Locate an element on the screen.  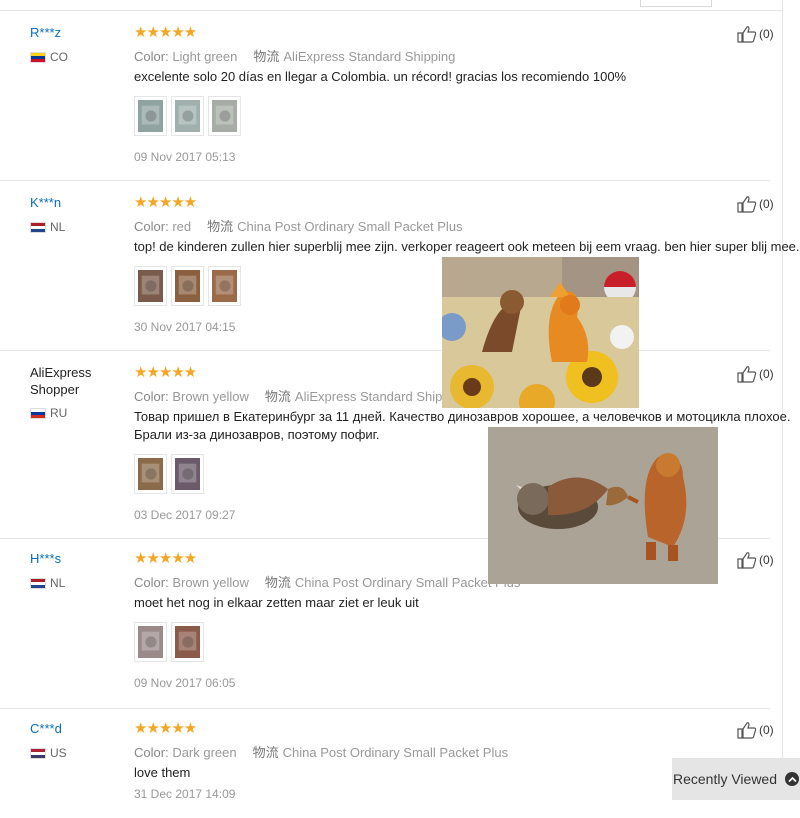
review-date: 09 Nov 2017 05:13 is located at coordinates (185, 157).